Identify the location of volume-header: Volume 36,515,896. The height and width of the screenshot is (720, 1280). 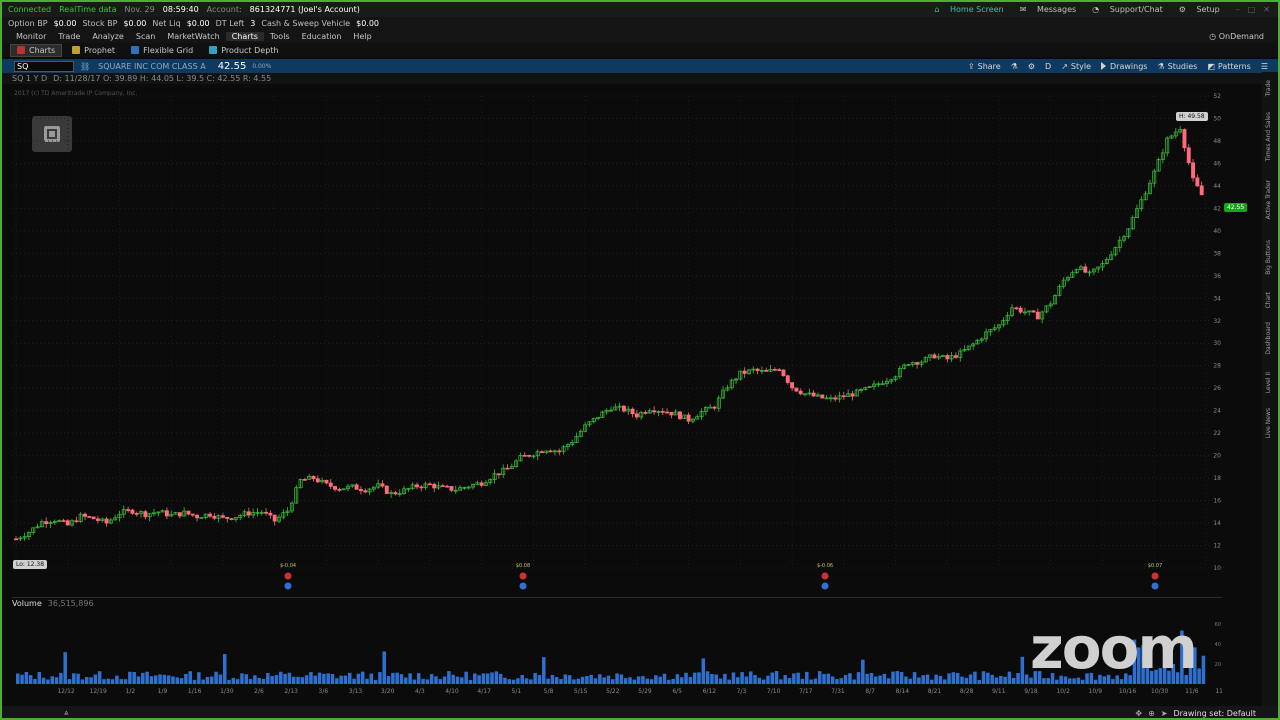
(617, 602).